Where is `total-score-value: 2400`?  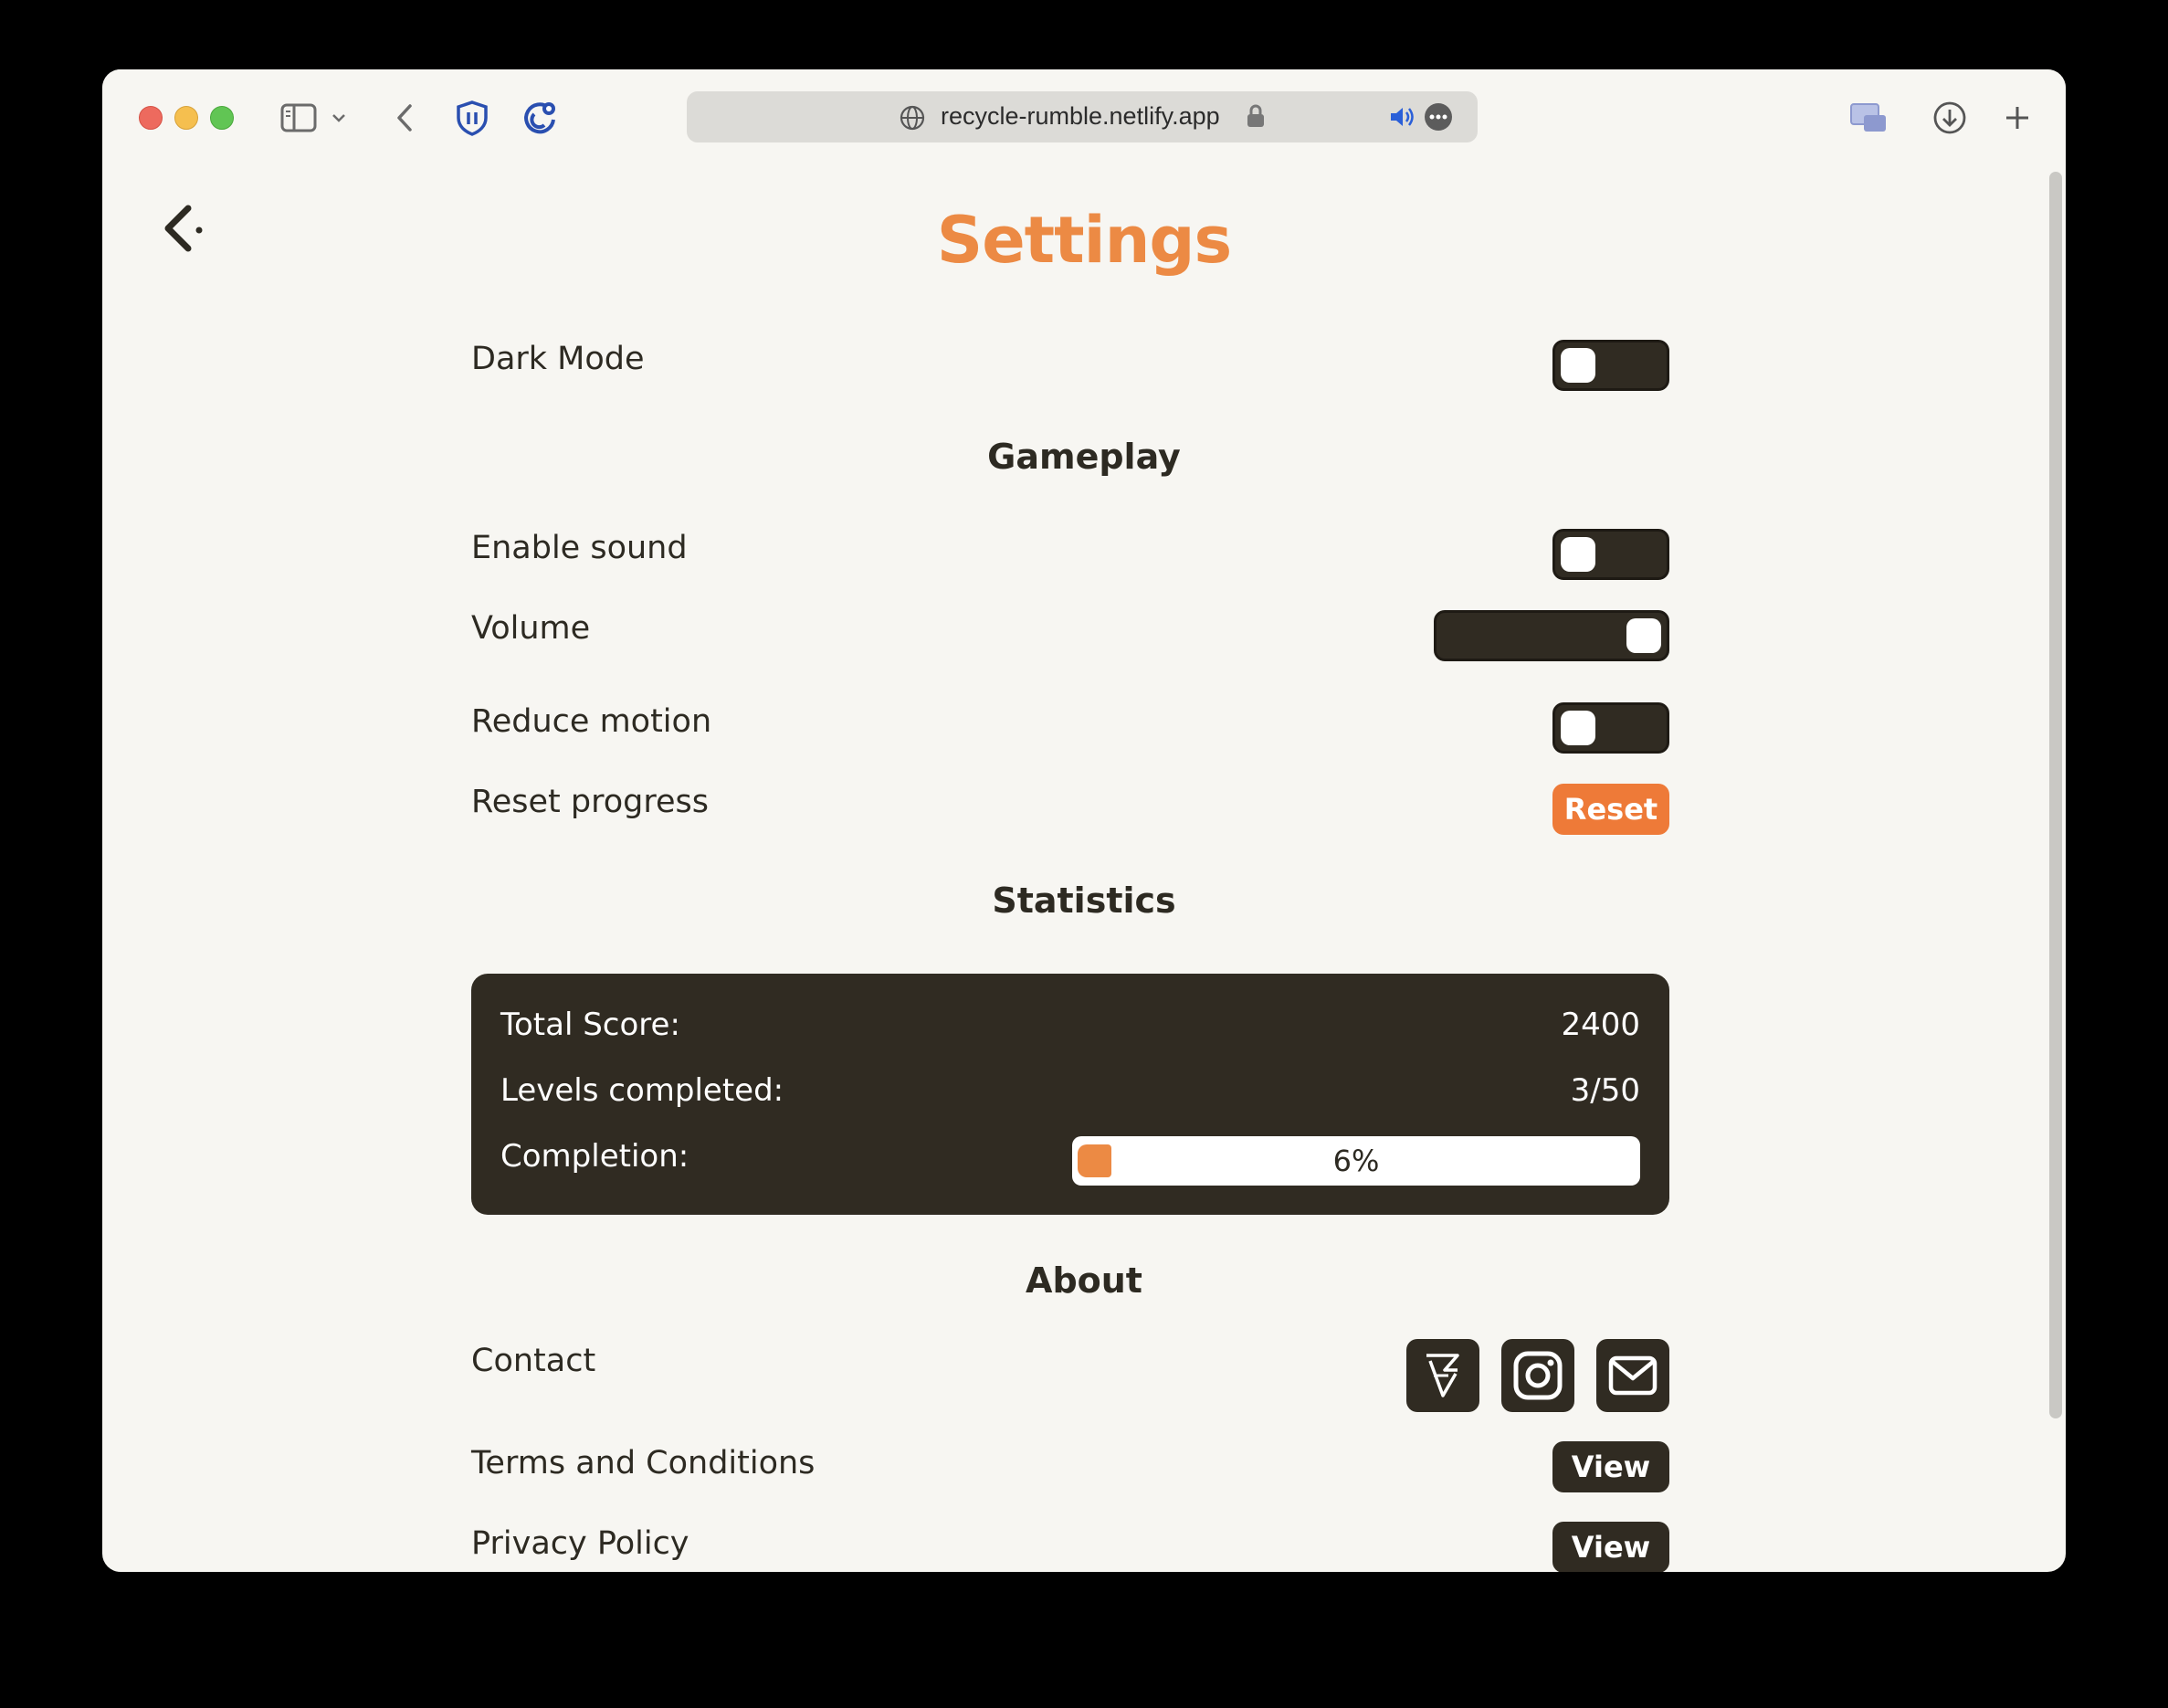 total-score-value: 2400 is located at coordinates (1600, 1025).